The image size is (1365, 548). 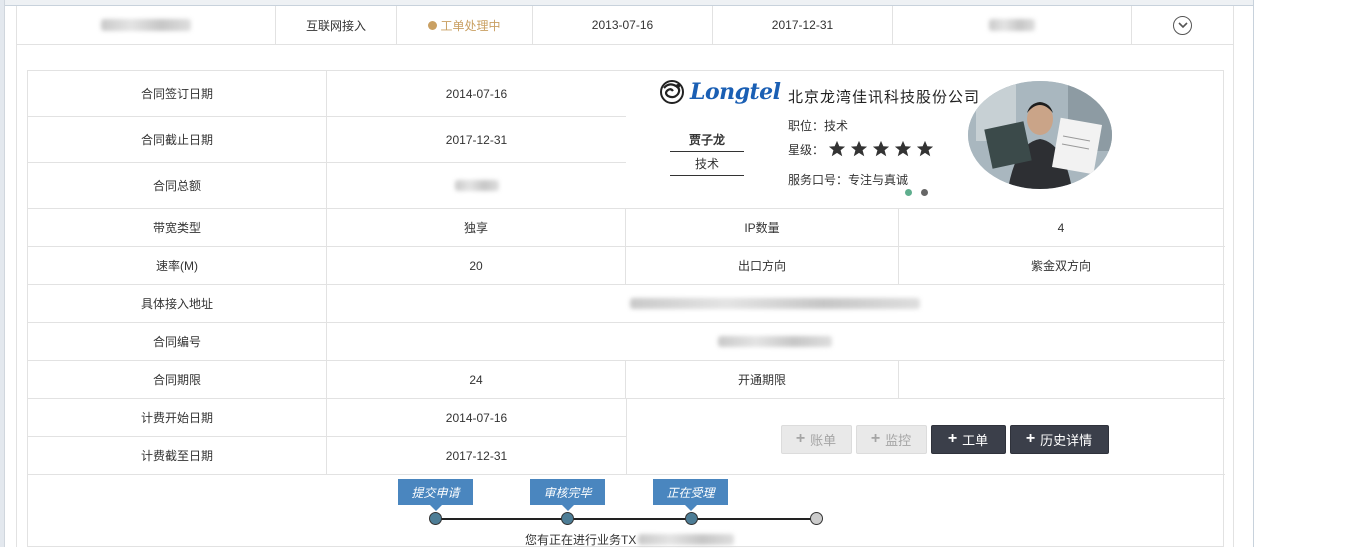 What do you see at coordinates (975, 440) in the screenshot?
I see `ticket-button-label: 工单` at bounding box center [975, 440].